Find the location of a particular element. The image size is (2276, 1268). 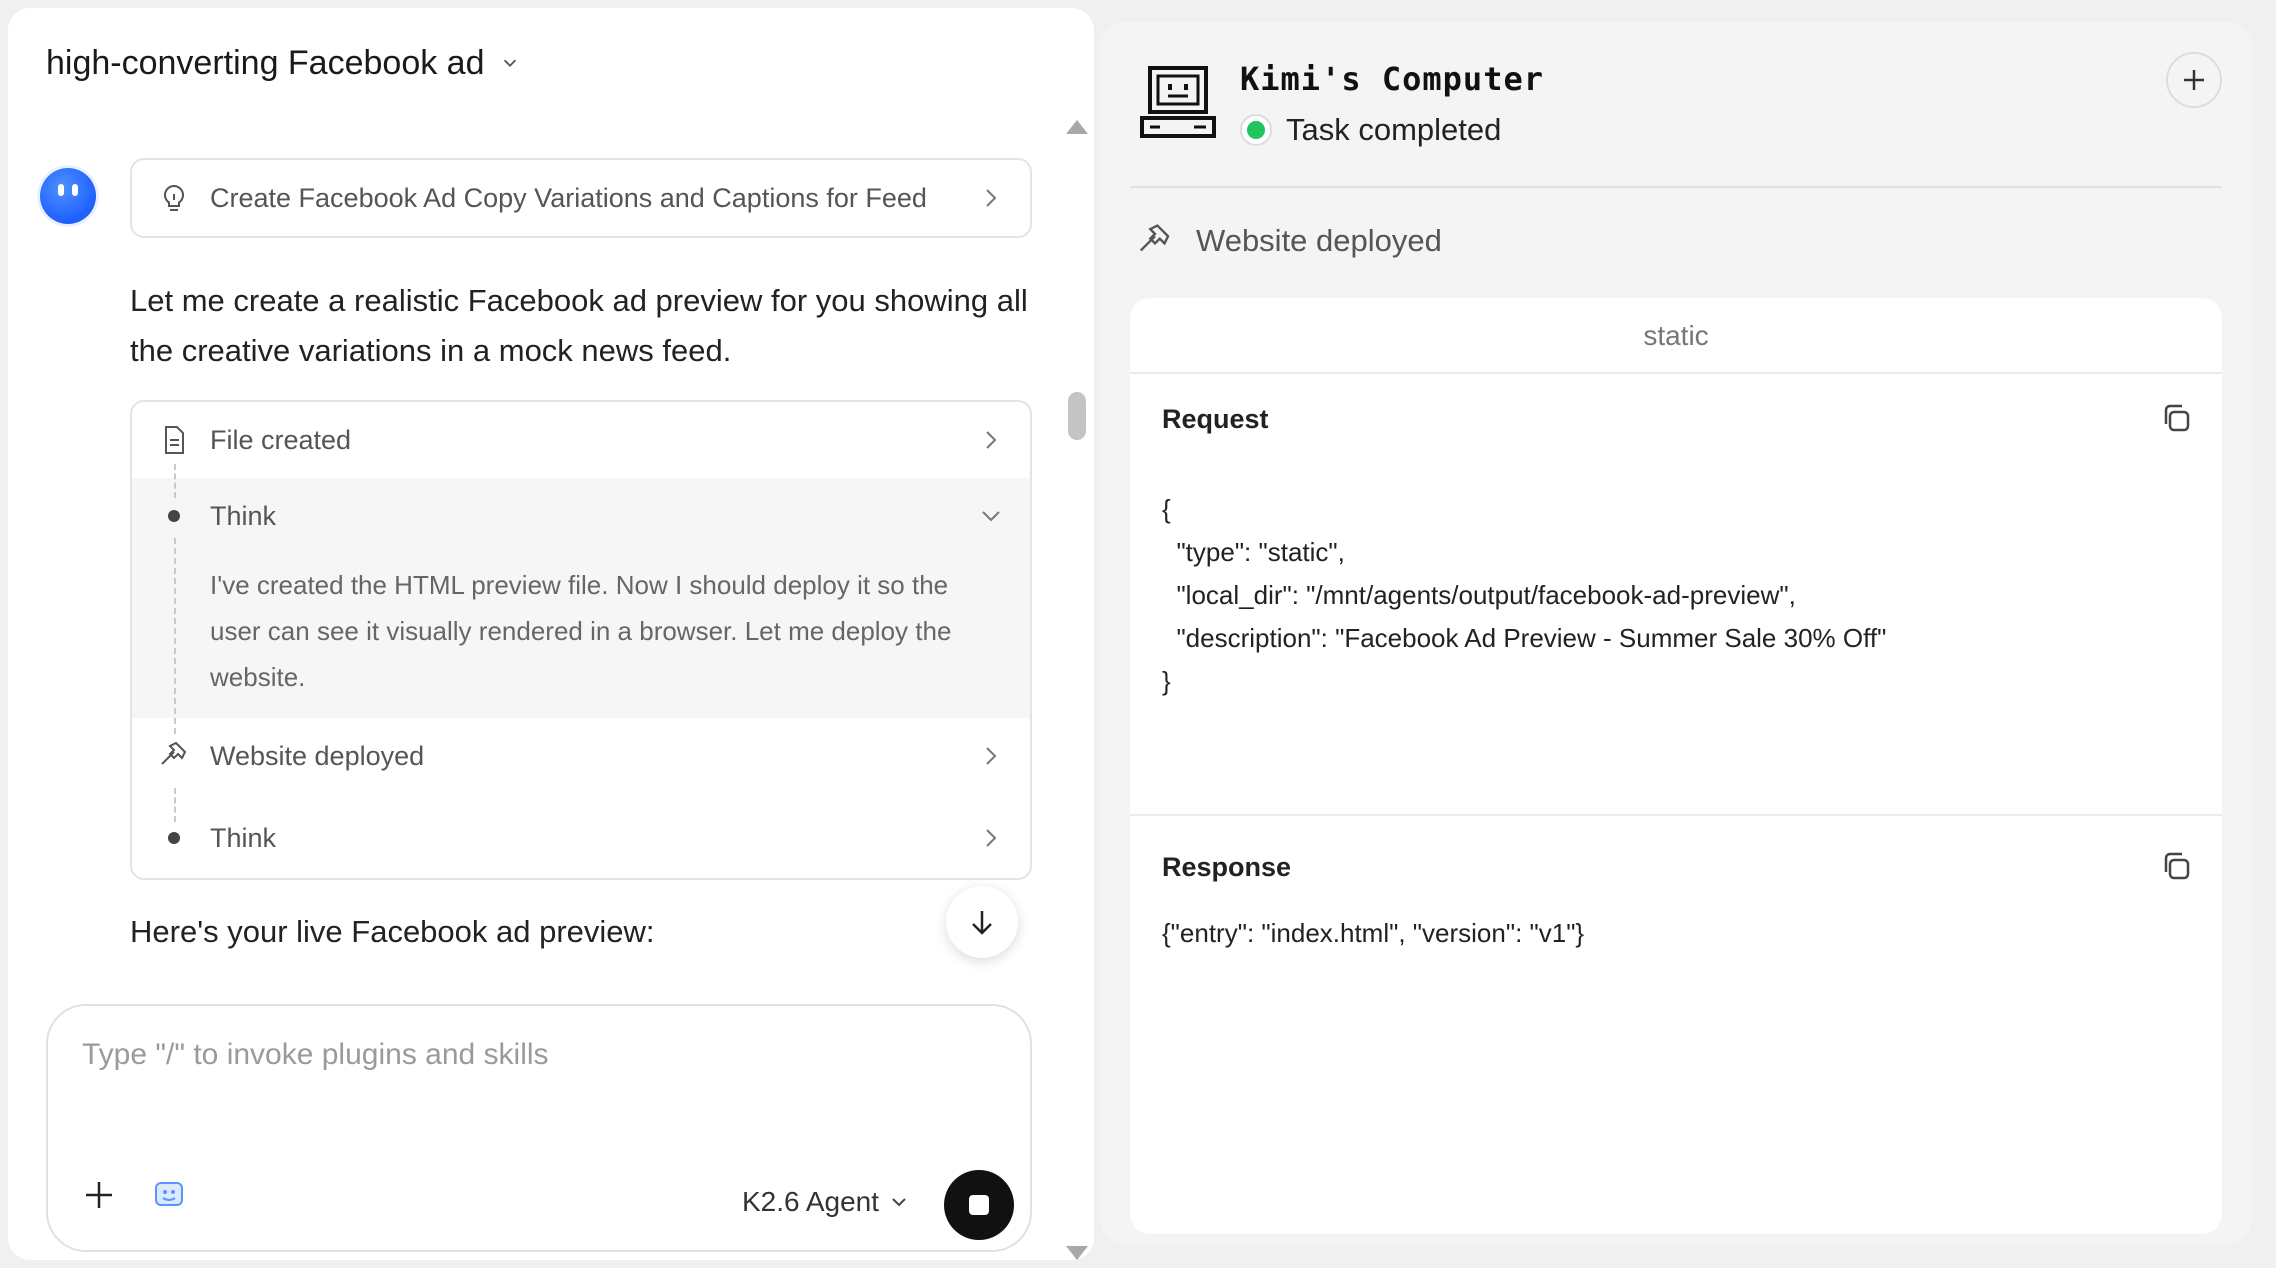

model-selector: K2.6 Agent is located at coordinates (825, 1202).